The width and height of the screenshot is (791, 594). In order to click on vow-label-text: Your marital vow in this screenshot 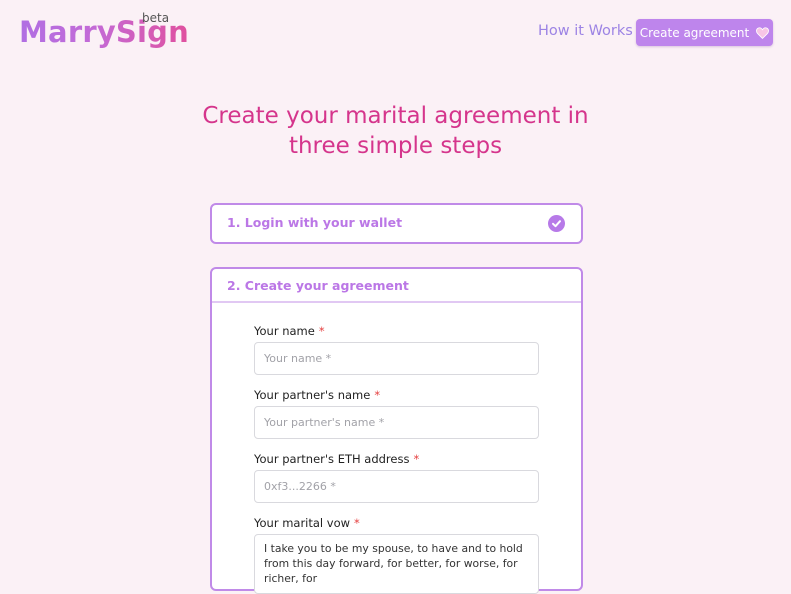, I will do `click(302, 523)`.